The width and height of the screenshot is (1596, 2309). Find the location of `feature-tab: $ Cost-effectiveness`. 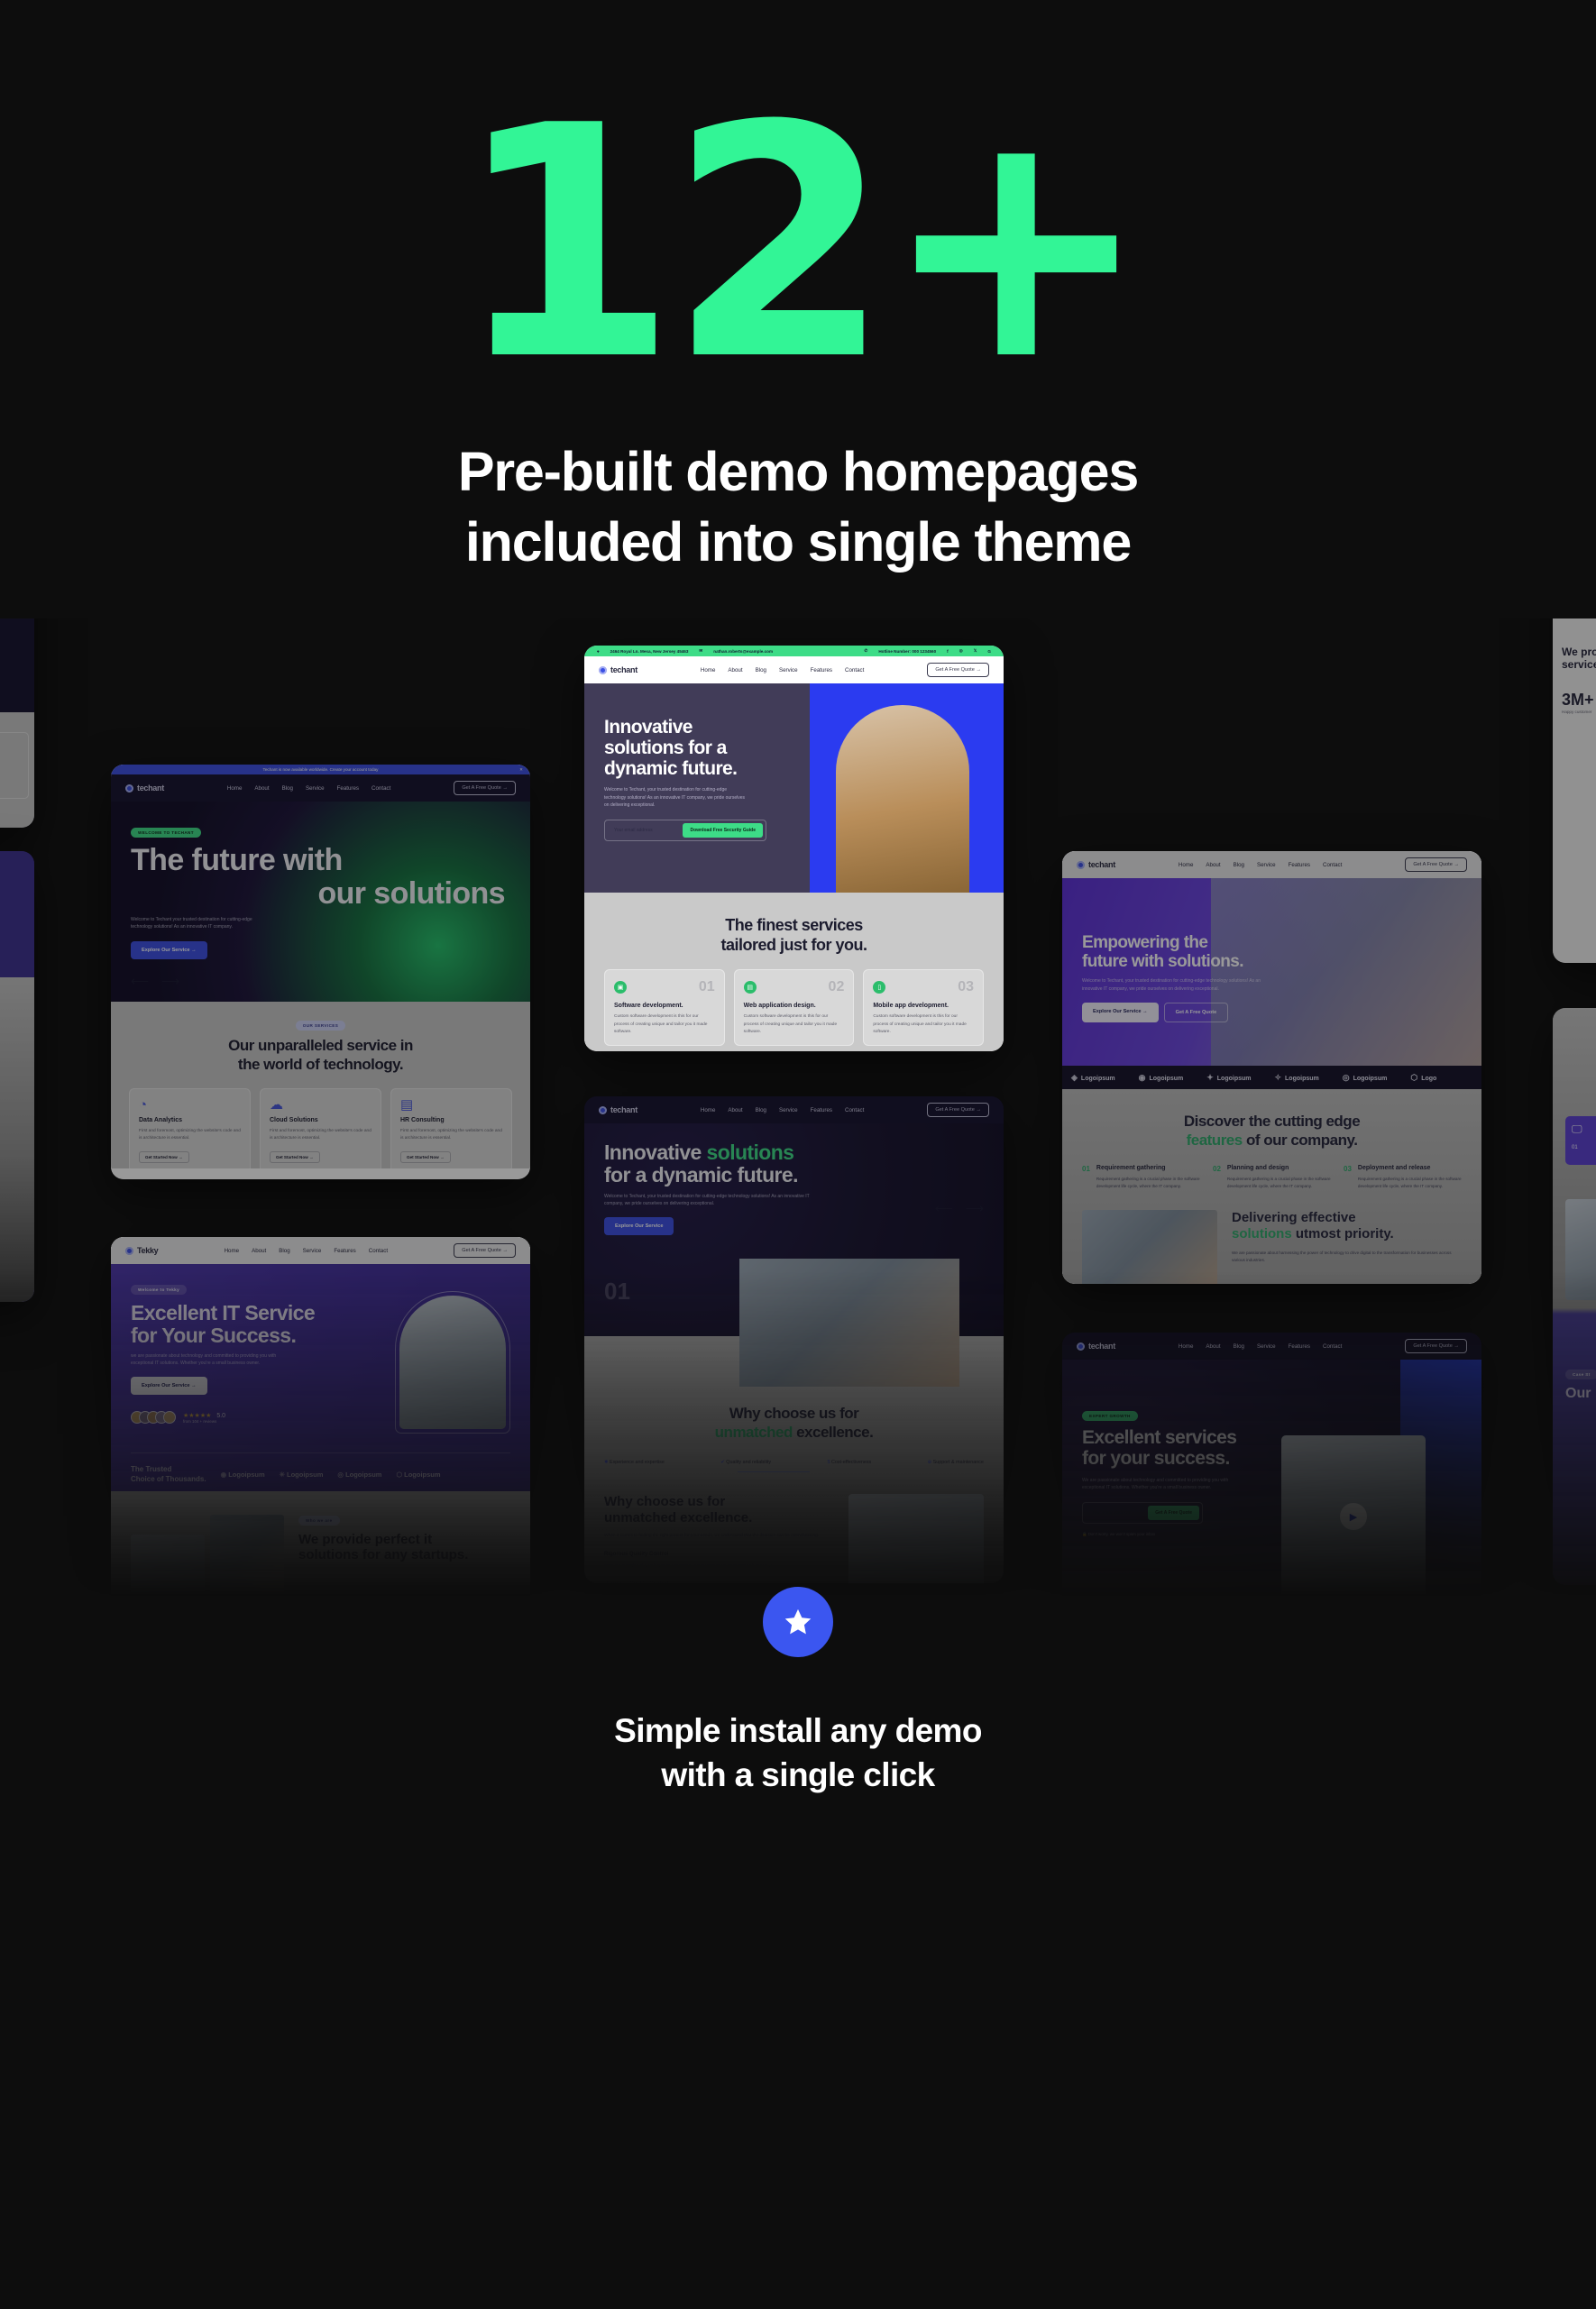

feature-tab: $ Cost-effectiveness is located at coordinates (849, 1462).